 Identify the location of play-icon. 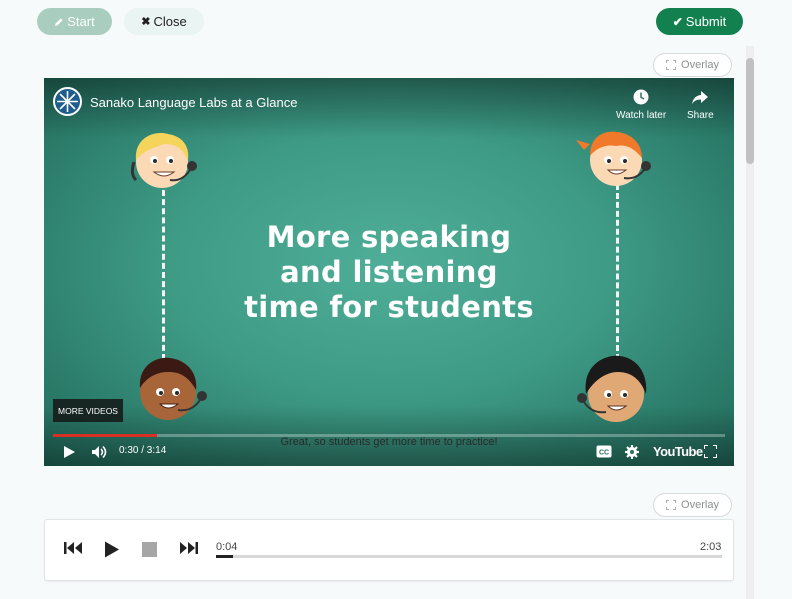
(69, 452).